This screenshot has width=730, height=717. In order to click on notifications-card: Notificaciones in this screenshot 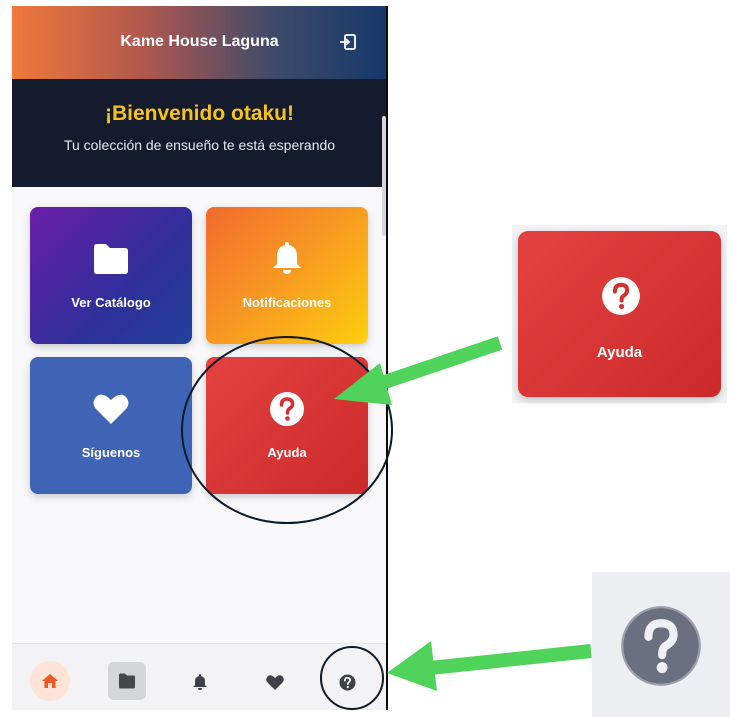, I will do `click(287, 275)`.